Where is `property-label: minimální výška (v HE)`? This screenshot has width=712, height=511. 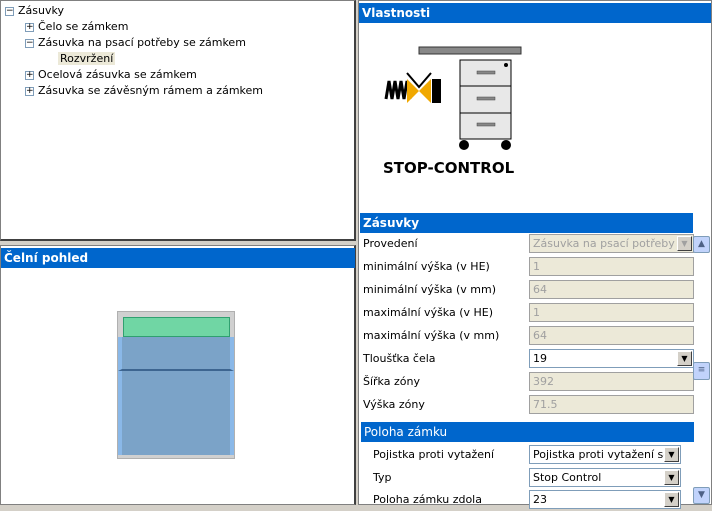 property-label: minimální výška (v HE) is located at coordinates (426, 266).